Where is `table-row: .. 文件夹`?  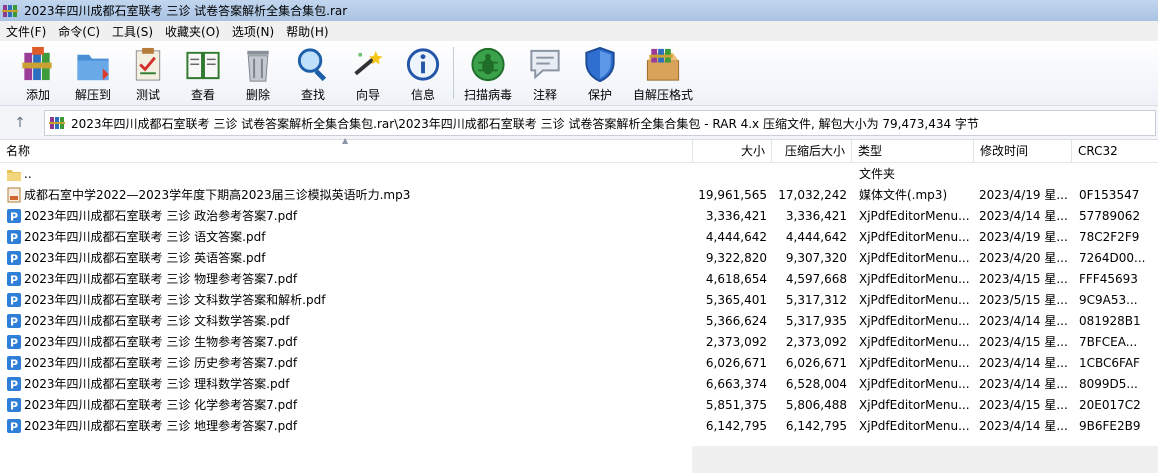
table-row: .. 文件夹 is located at coordinates (579, 174).